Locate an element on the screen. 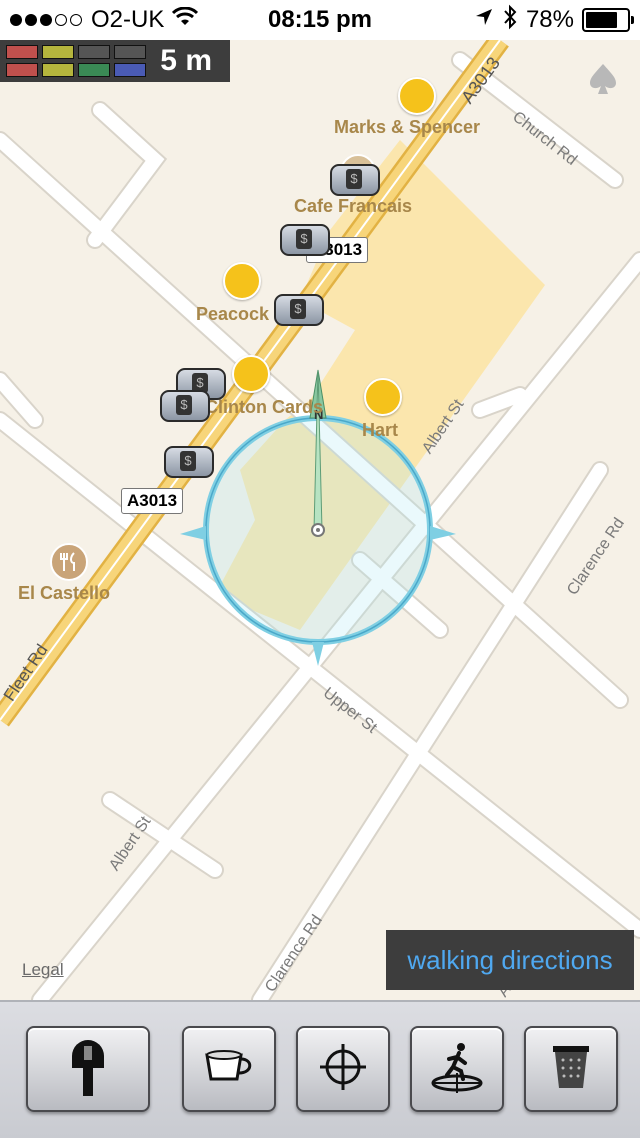 Image resolution: width=640 pixels, height=1138 pixels. walking-directions-button: walking directions is located at coordinates (510, 960).